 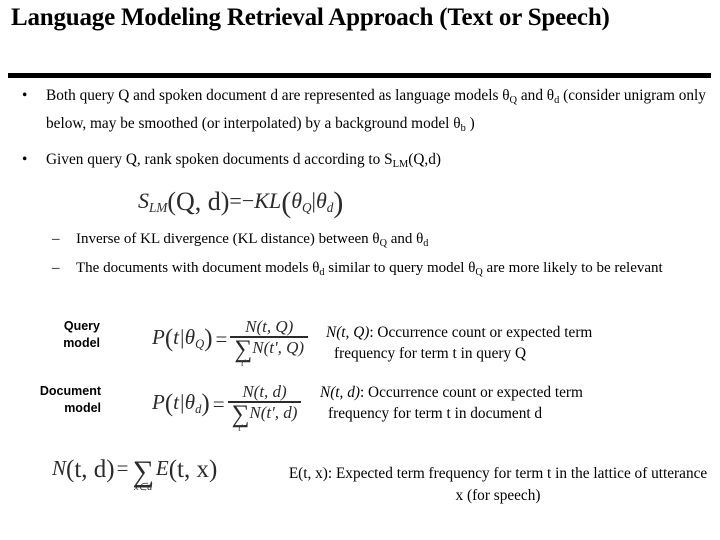 What do you see at coordinates (348, 332) in the screenshot?
I see `query-explain-math: N(t, Q)` at bounding box center [348, 332].